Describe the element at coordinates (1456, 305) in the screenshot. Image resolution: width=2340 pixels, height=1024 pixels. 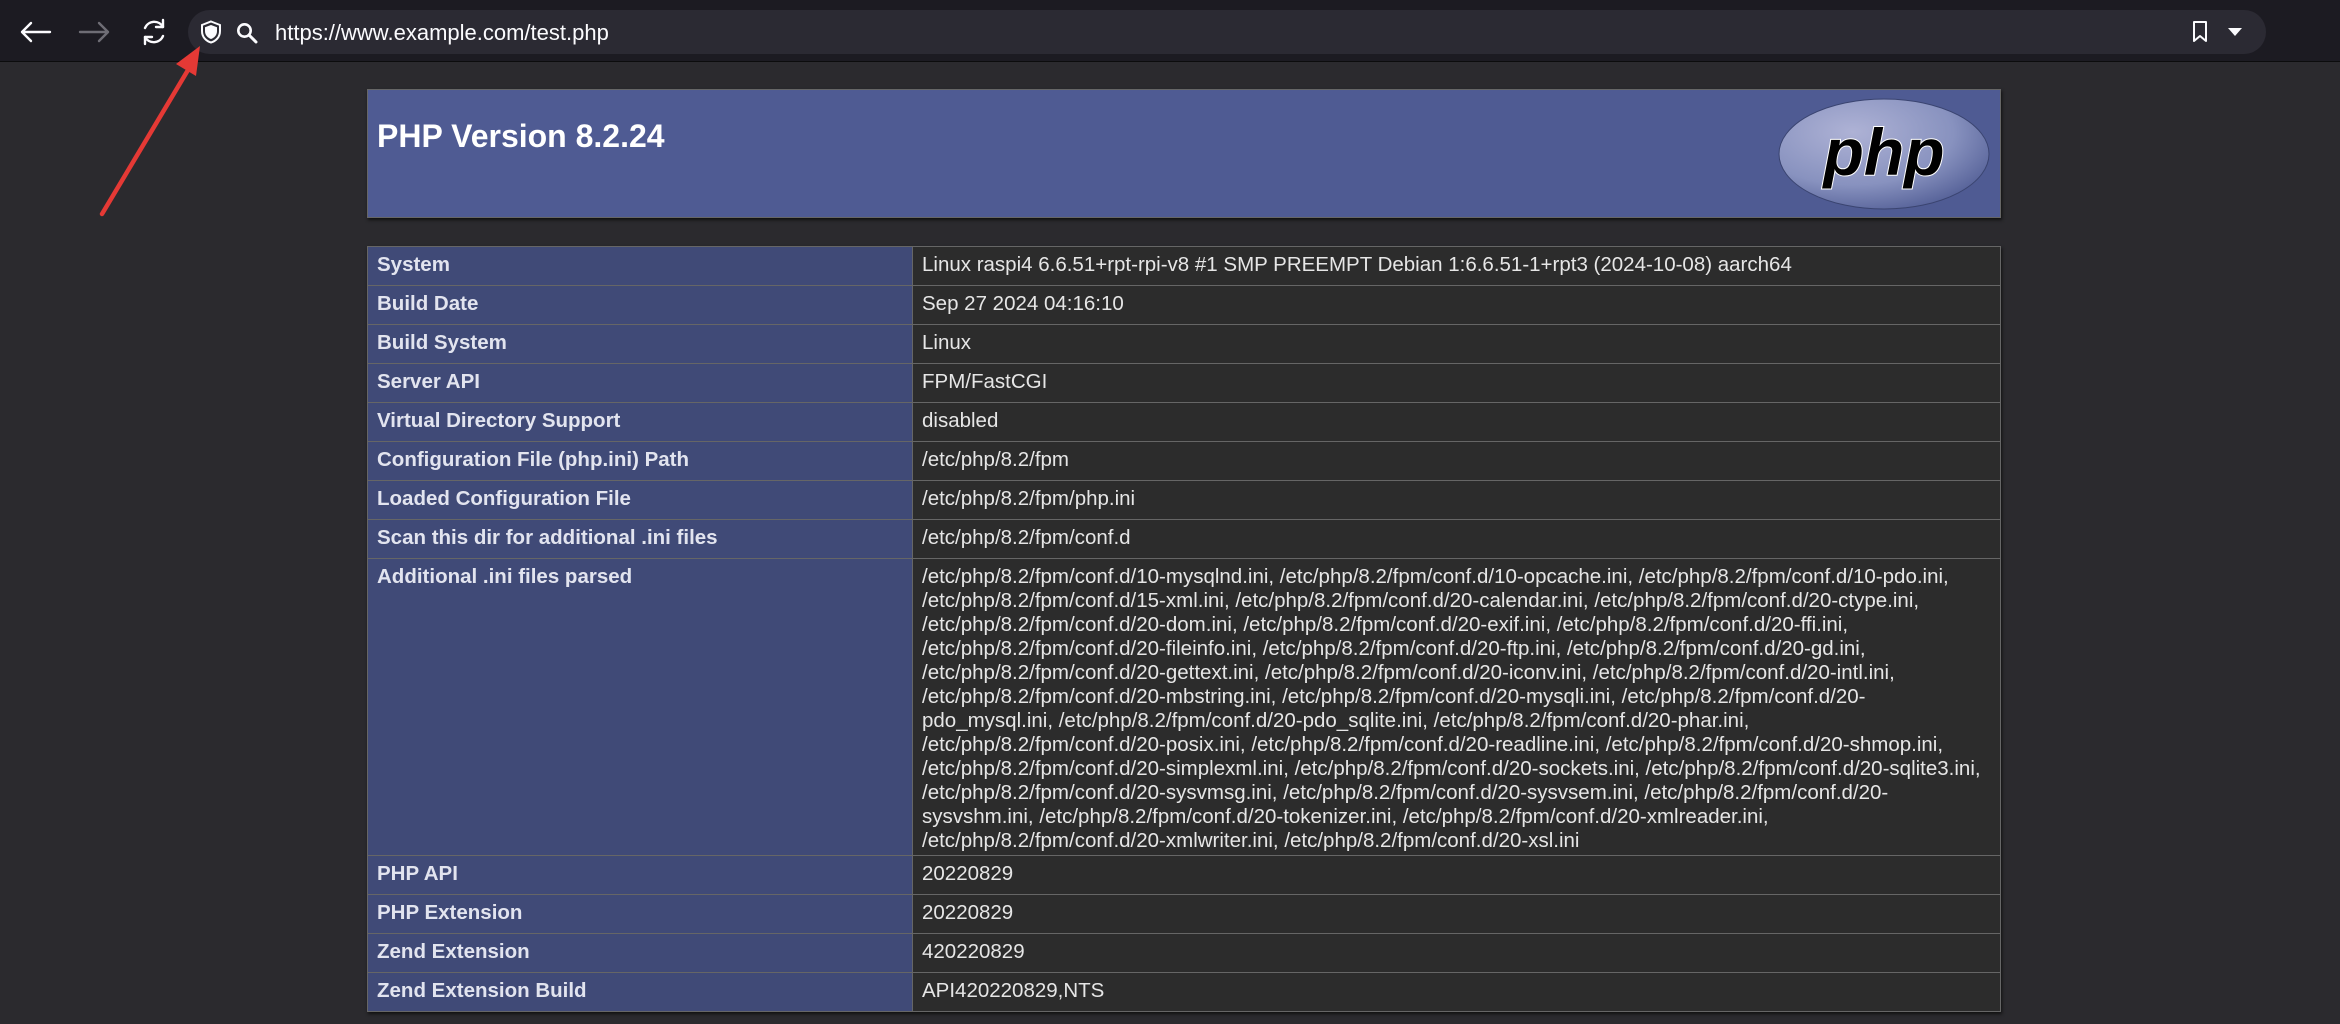
I see `row-value: Sep 27 2024 04:16:10` at that location.